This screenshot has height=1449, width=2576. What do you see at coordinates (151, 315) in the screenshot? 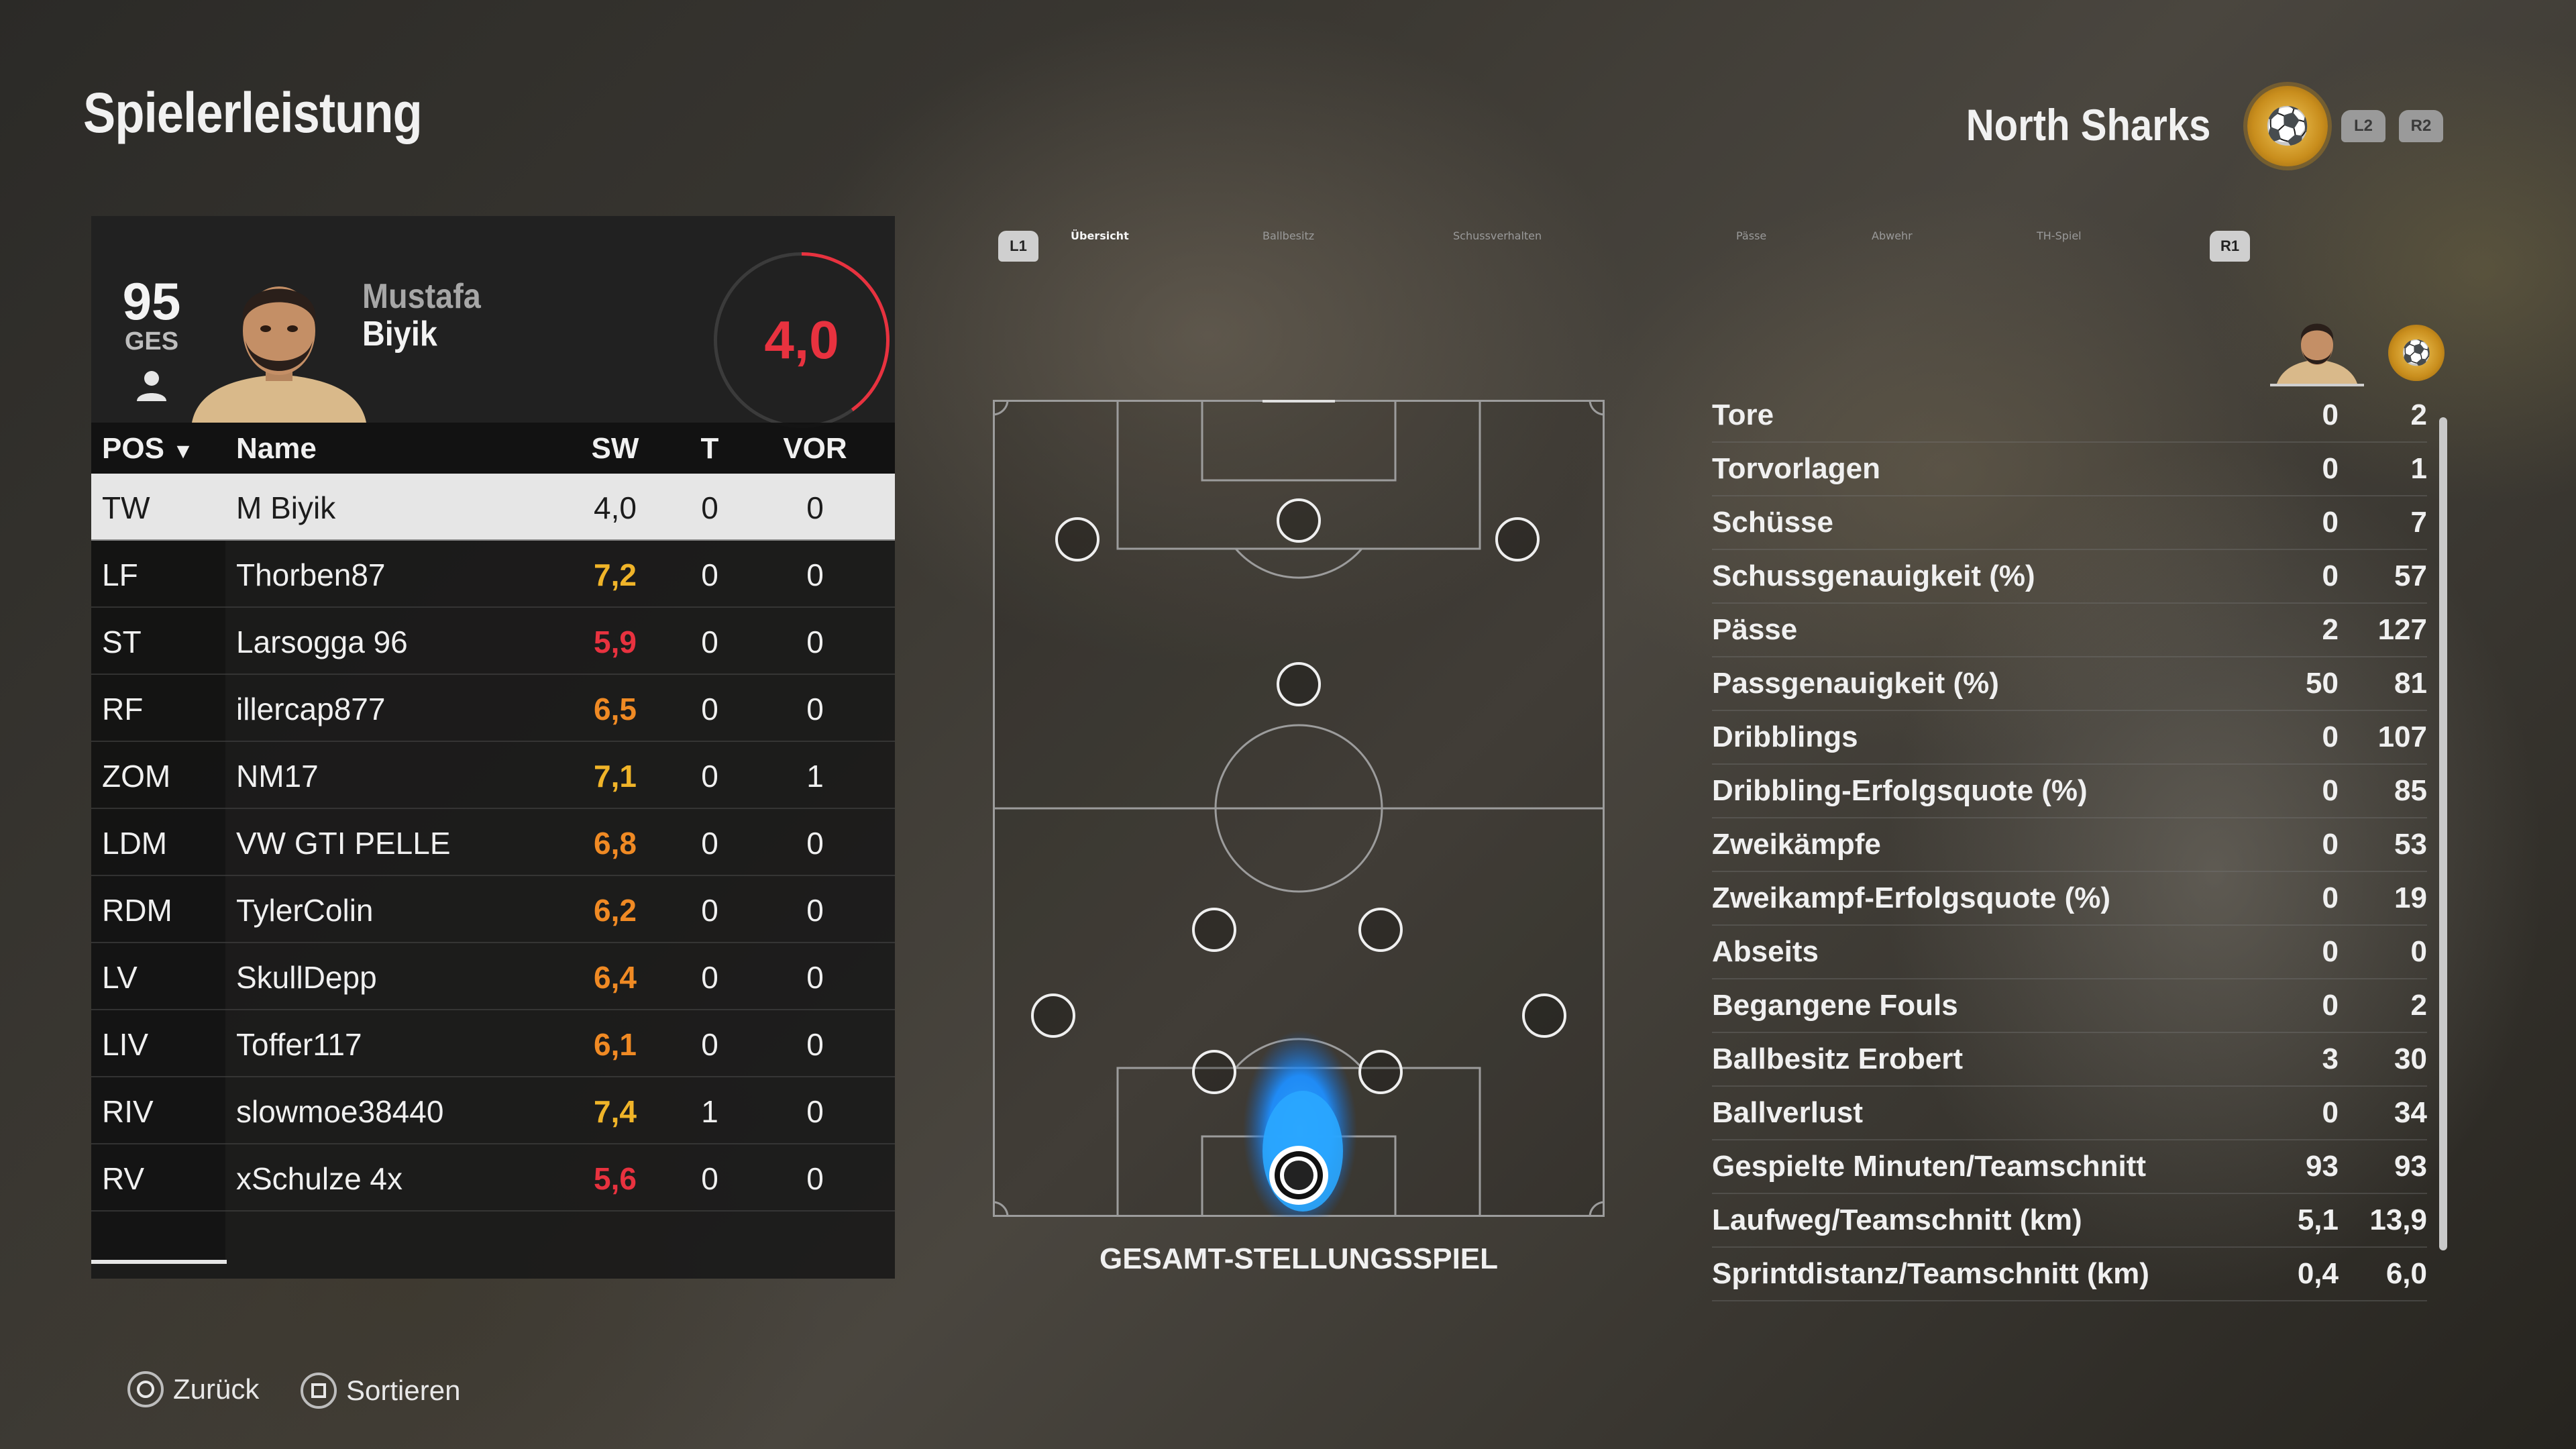
I see `overall-rating: 95 GES` at bounding box center [151, 315].